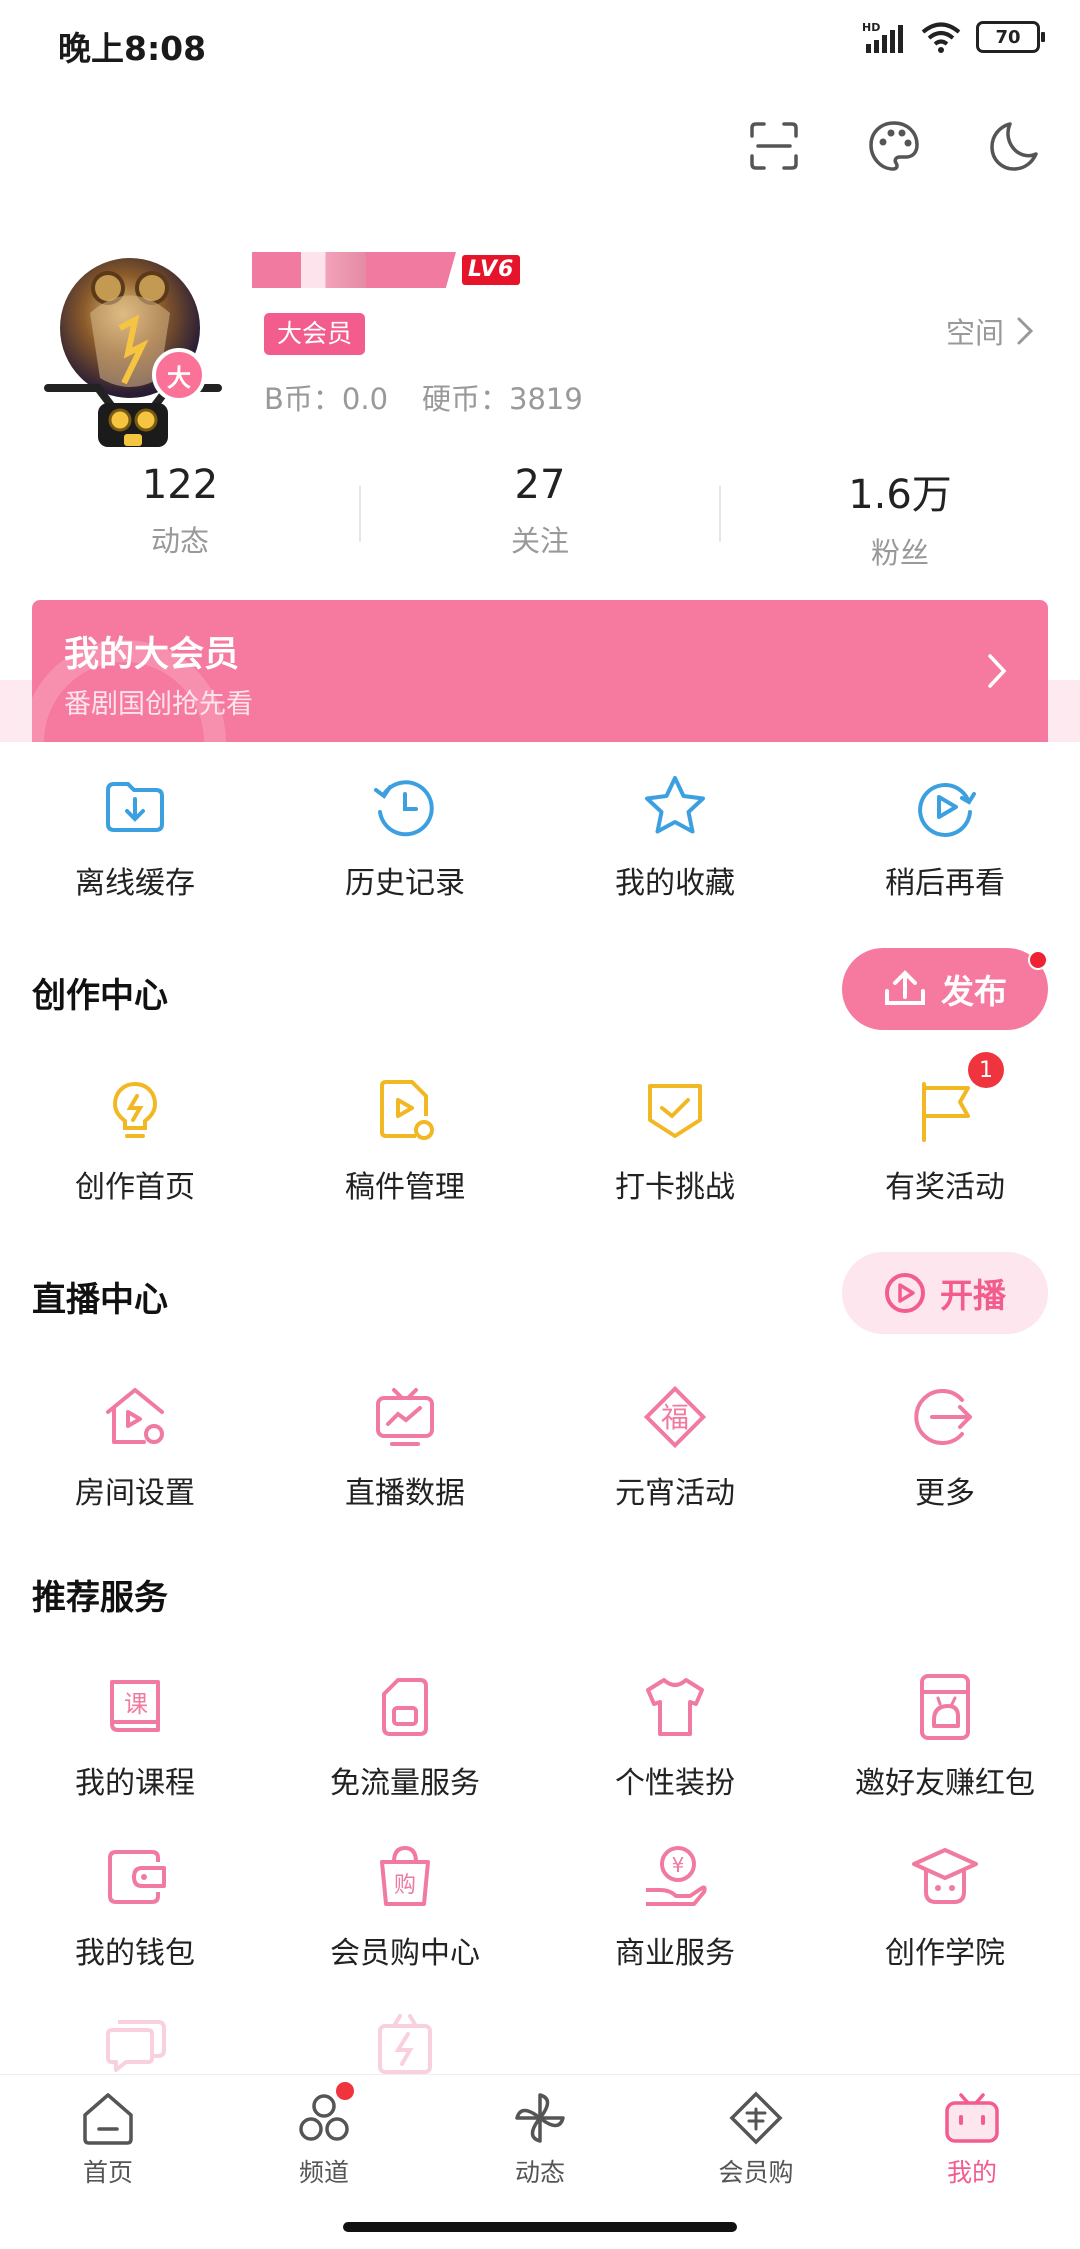 The height and width of the screenshot is (2249, 1080). I want to click on home-indicator, so click(540, 2227).